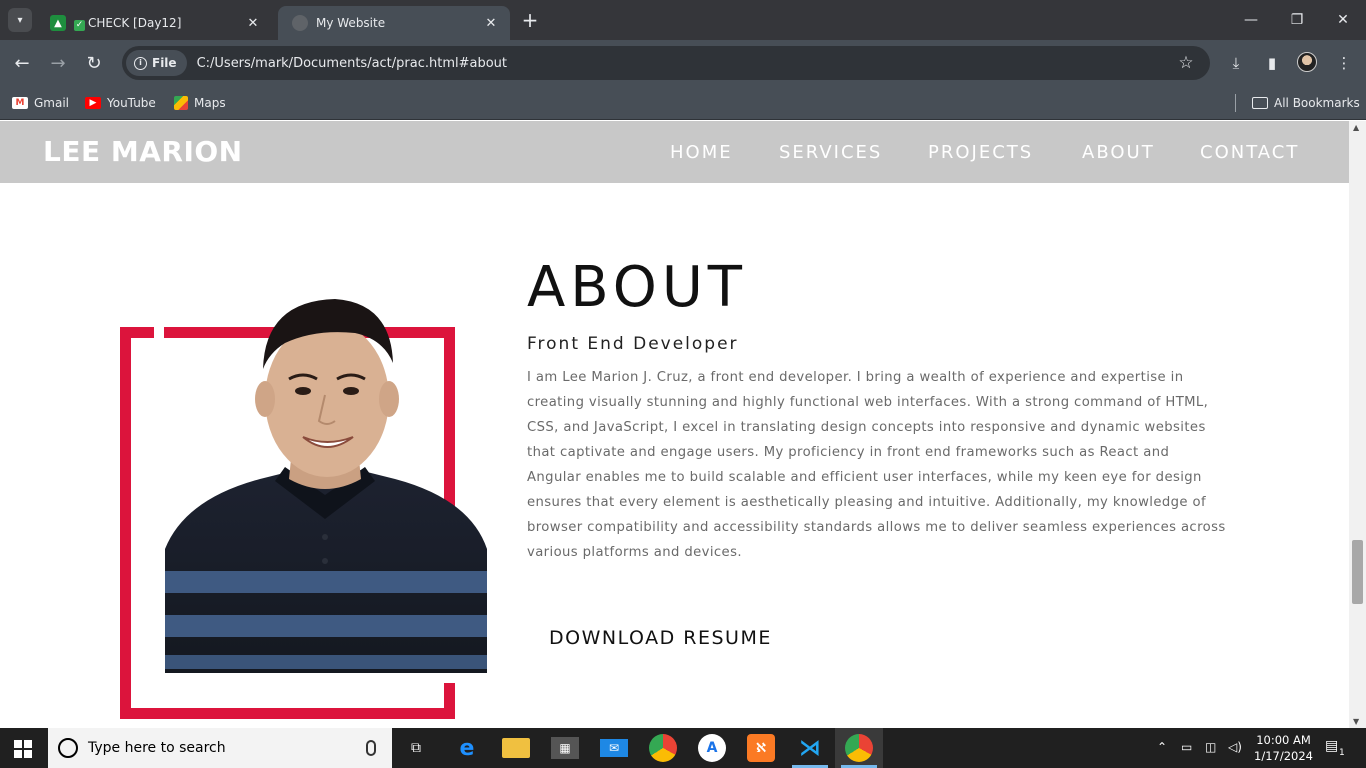 This screenshot has height=768, width=1366. I want to click on clock-date: 1/17/2024, so click(1283, 756).